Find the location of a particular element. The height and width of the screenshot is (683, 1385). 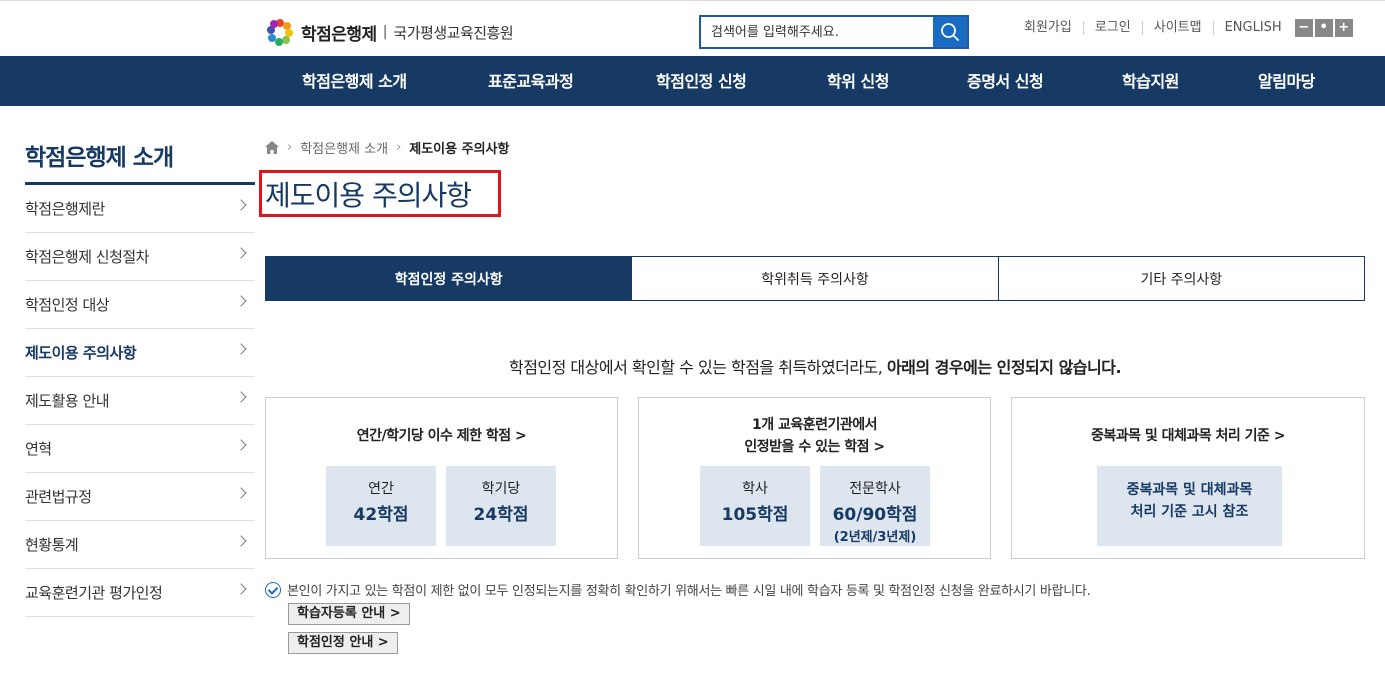

info-box-duplicate-standard: 중복과목 및 대체과목 처리 기준 고시 참조 is located at coordinates (1189, 506).